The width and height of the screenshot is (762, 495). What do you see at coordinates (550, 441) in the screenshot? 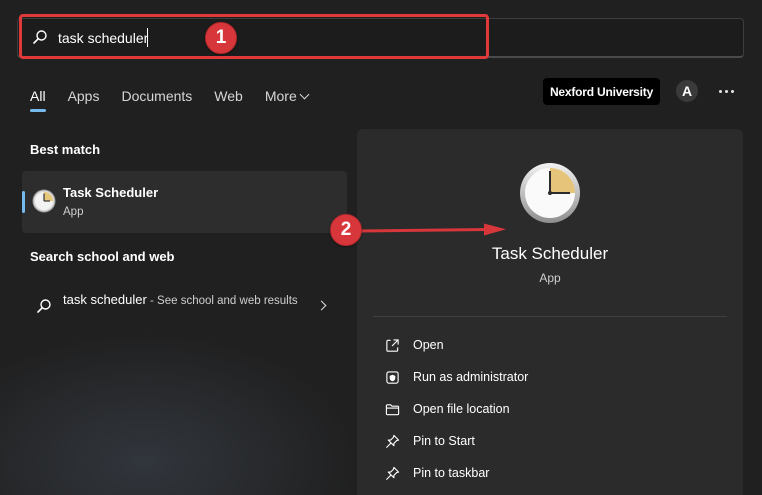
I see `action-pin-to-start: Pin to Start` at bounding box center [550, 441].